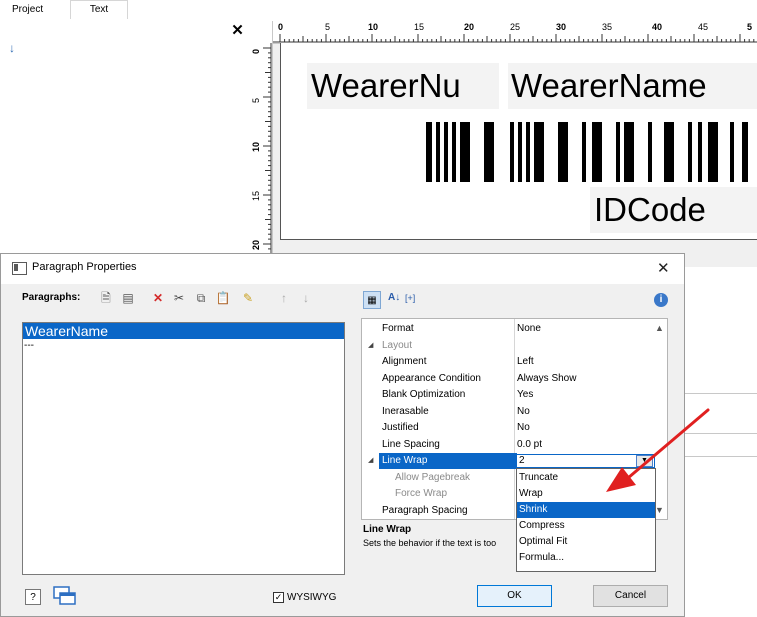 The height and width of the screenshot is (617, 757). I want to click on move-up-icon: ↑, so click(284, 298).